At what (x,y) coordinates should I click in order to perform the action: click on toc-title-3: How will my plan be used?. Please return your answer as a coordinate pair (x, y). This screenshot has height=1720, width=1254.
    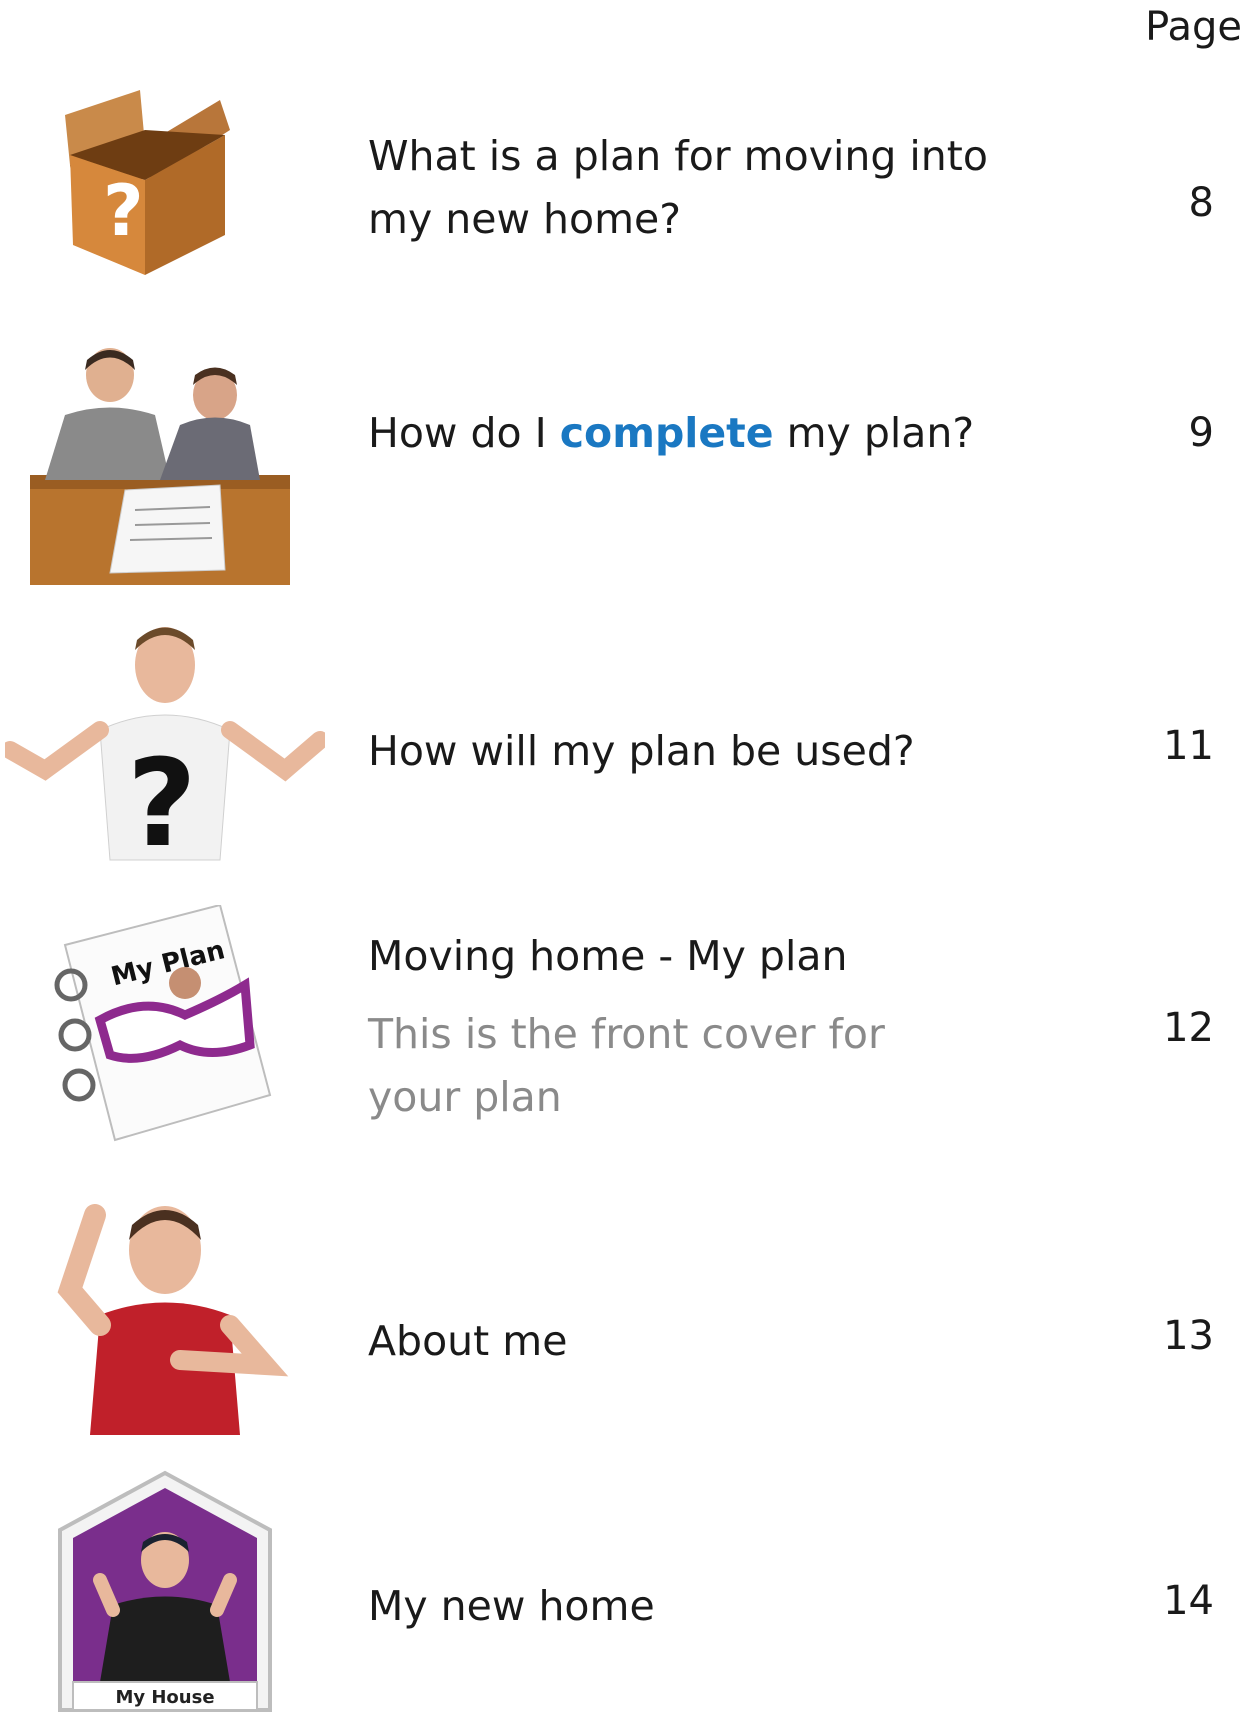
    Looking at the image, I should click on (641, 751).